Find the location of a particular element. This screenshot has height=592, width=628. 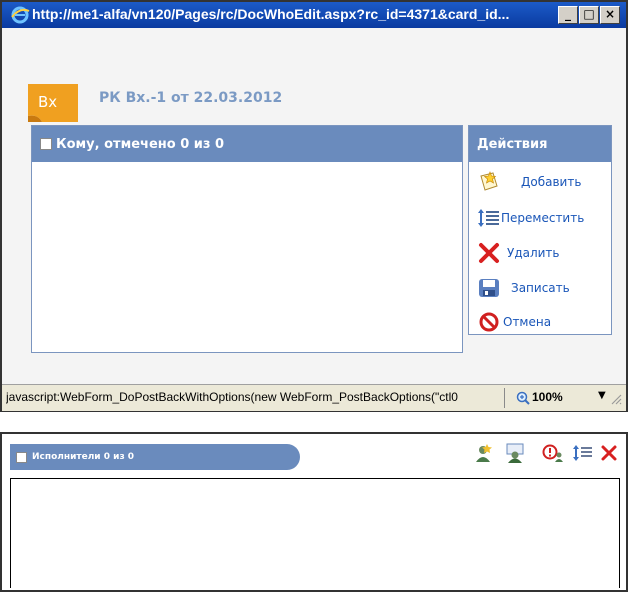

ie-icon is located at coordinates (20, 15).